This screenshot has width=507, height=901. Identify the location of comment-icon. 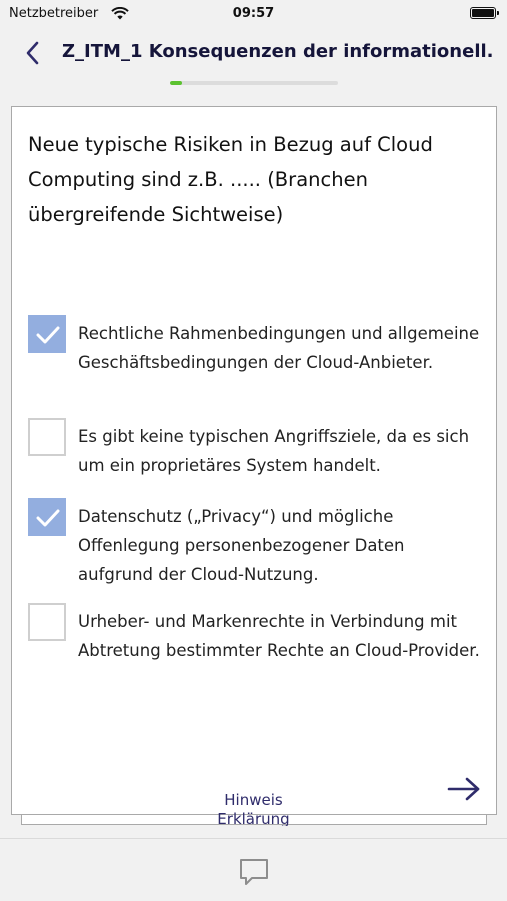
(254, 872).